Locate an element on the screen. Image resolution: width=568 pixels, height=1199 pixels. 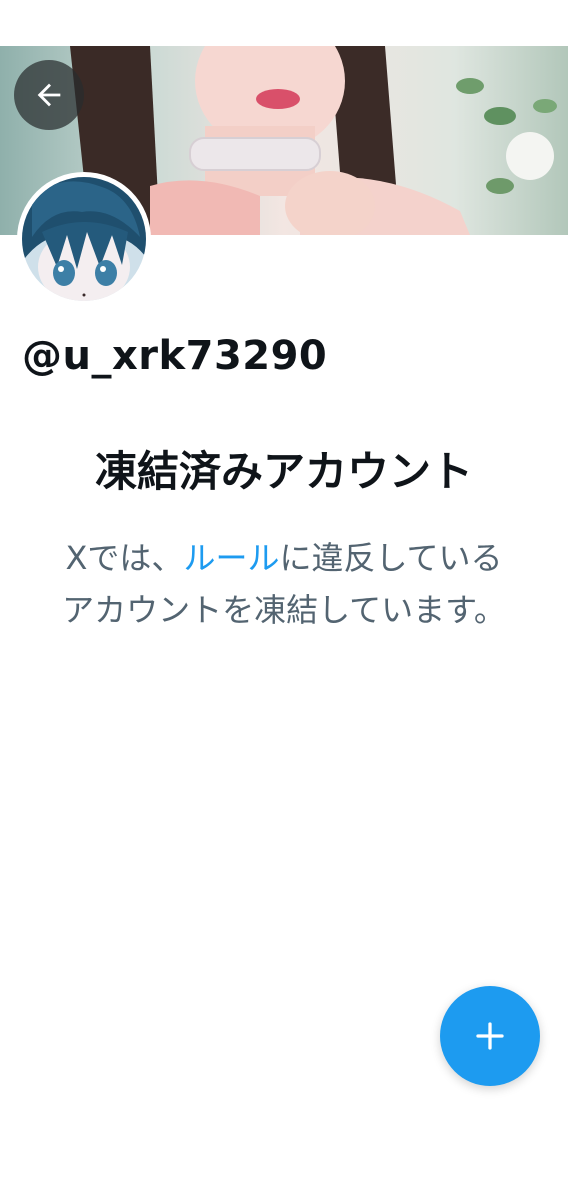
plus-icon is located at coordinates (490, 1036).